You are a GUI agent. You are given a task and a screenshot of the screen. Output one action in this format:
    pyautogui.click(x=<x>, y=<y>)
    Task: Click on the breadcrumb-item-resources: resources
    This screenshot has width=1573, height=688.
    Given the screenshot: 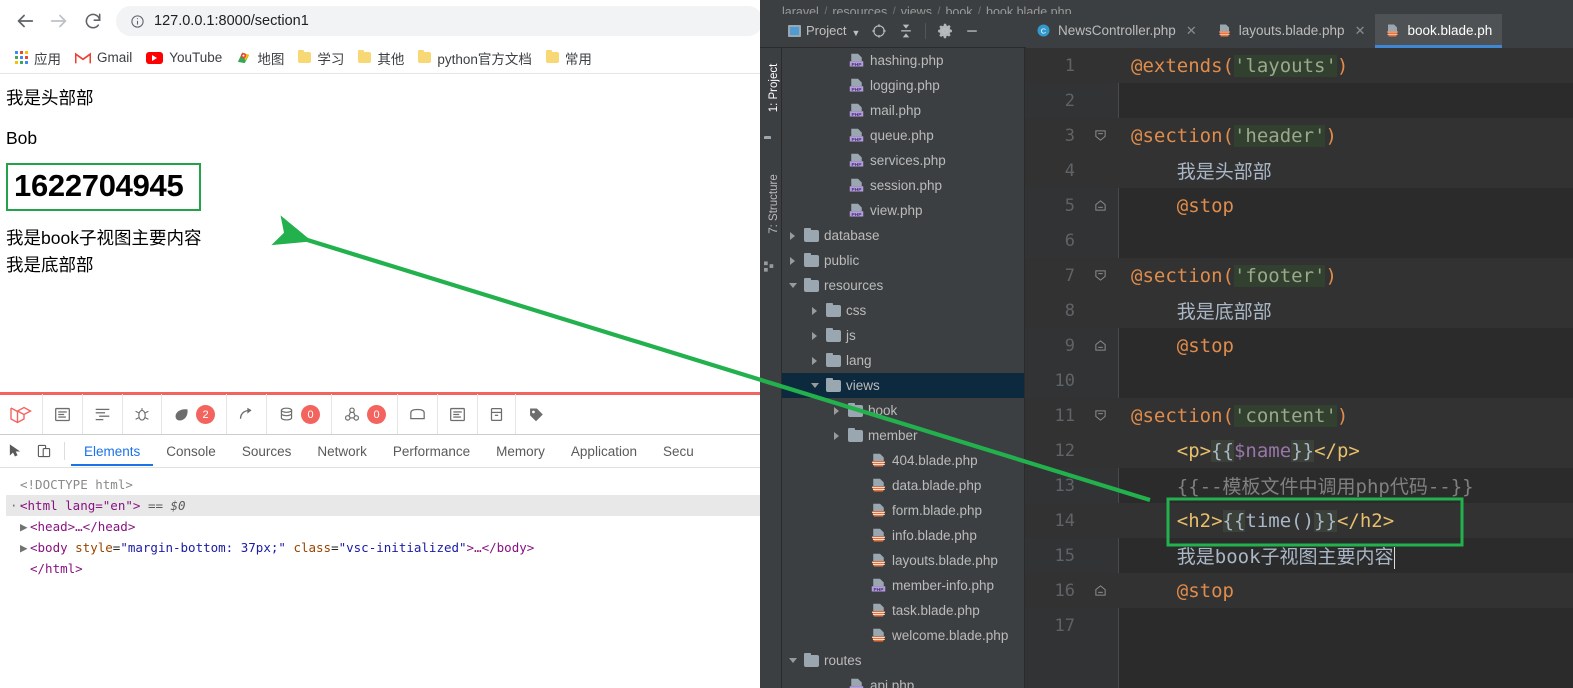 What is the action you would take?
    pyautogui.click(x=859, y=9)
    